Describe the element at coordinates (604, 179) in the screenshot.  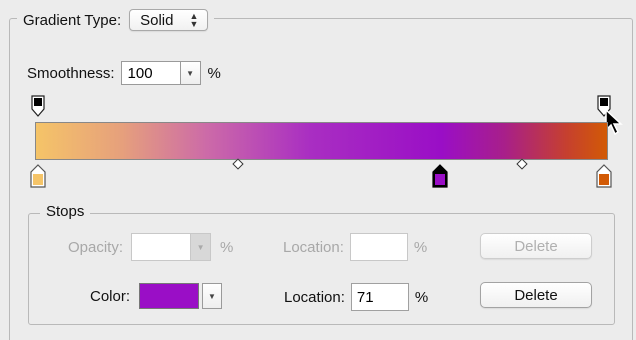
I see `color-stop-right-swatch` at that location.